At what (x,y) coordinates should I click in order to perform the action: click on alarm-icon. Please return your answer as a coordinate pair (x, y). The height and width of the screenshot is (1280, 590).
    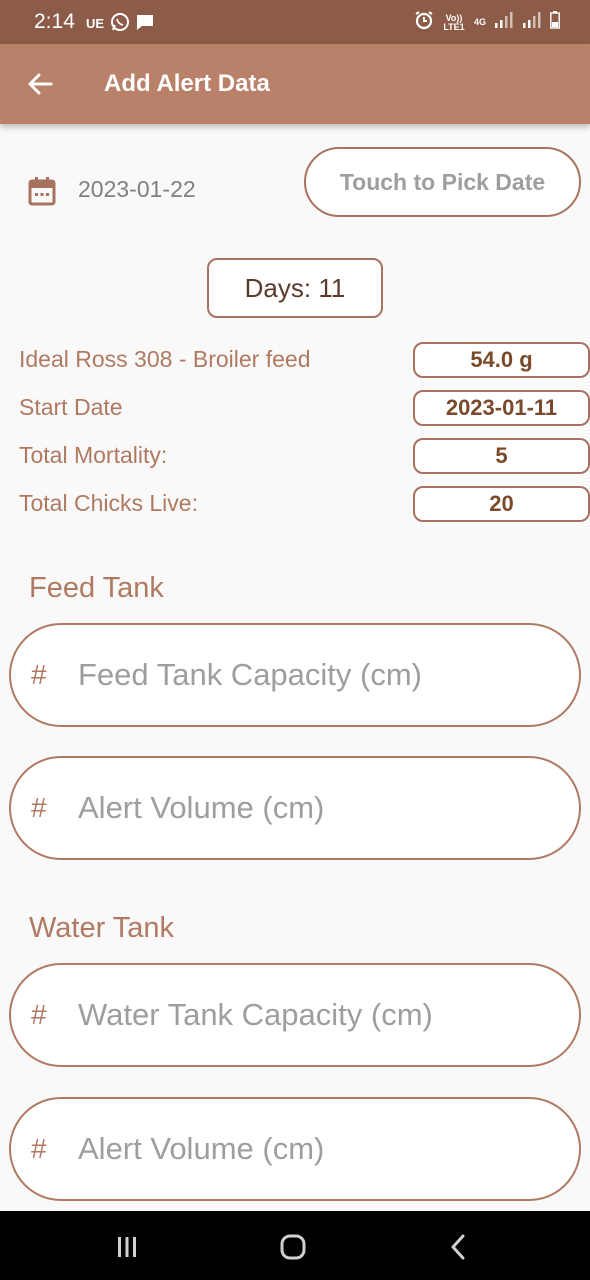
    Looking at the image, I should click on (424, 22).